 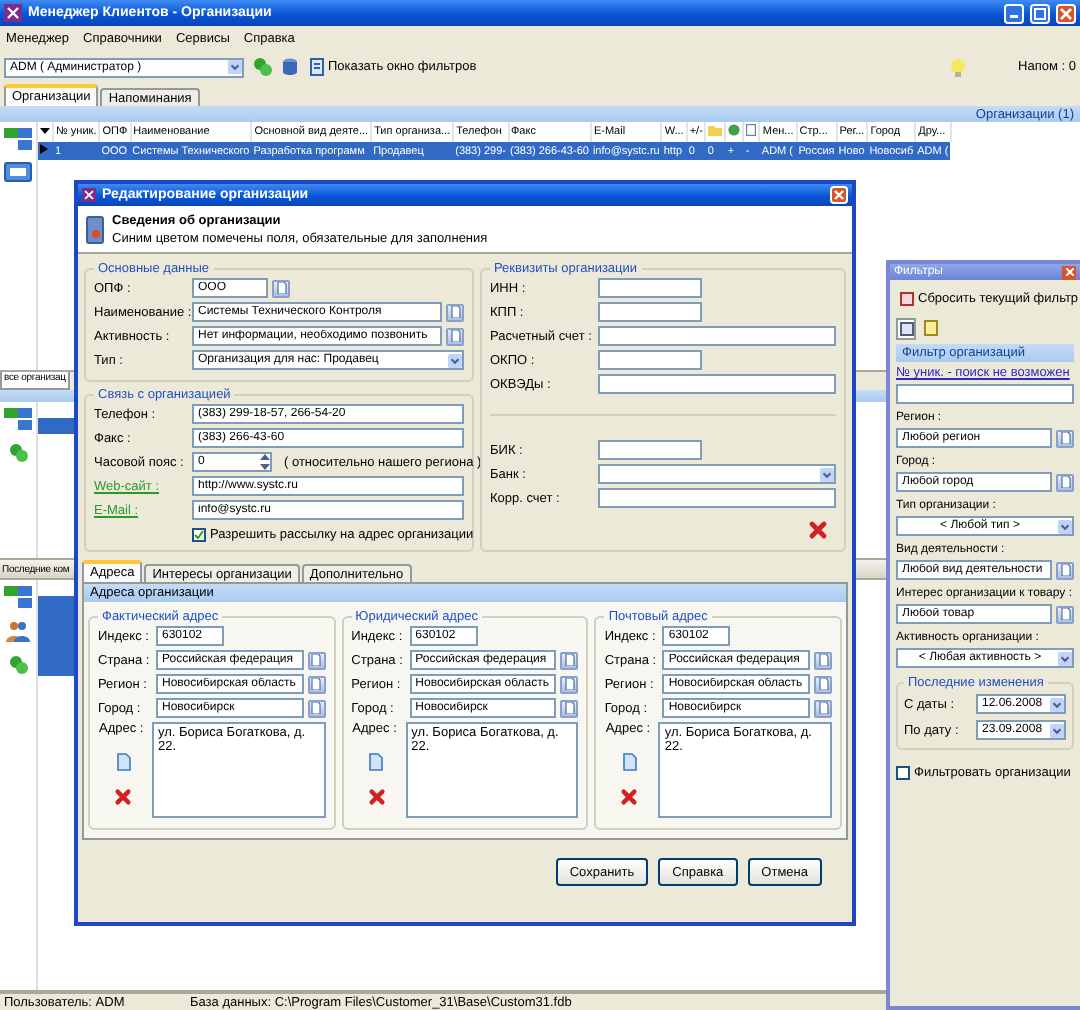 What do you see at coordinates (45, 130) in the screenshot?
I see `expand-arrow-icon` at bounding box center [45, 130].